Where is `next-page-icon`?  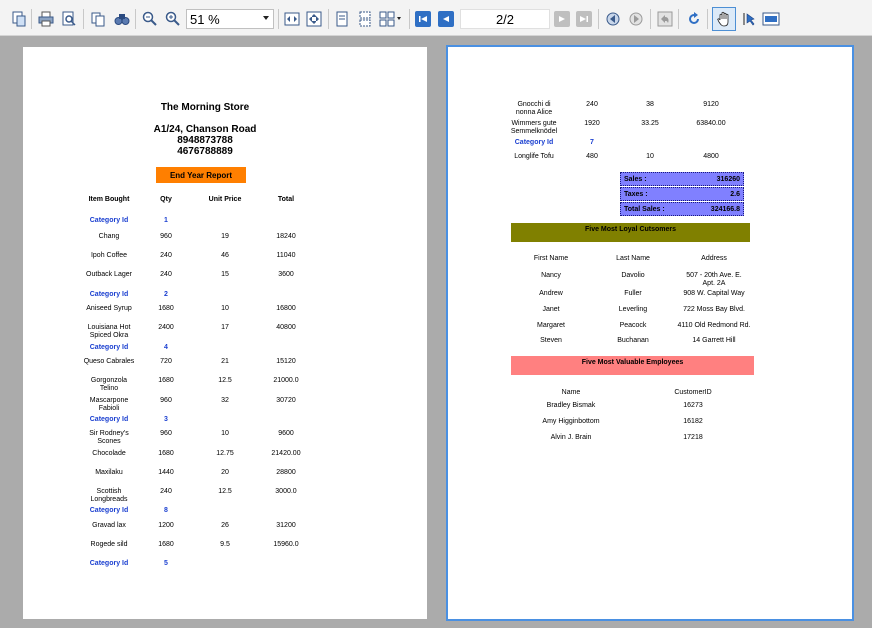 next-page-icon is located at coordinates (562, 19).